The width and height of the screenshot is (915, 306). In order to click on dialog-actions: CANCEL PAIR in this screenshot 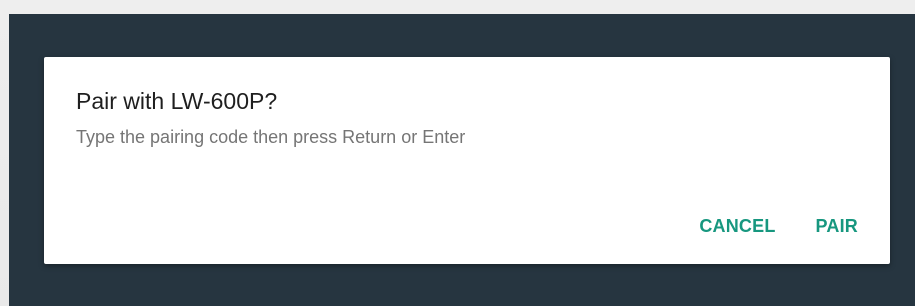, I will do `click(778, 226)`.